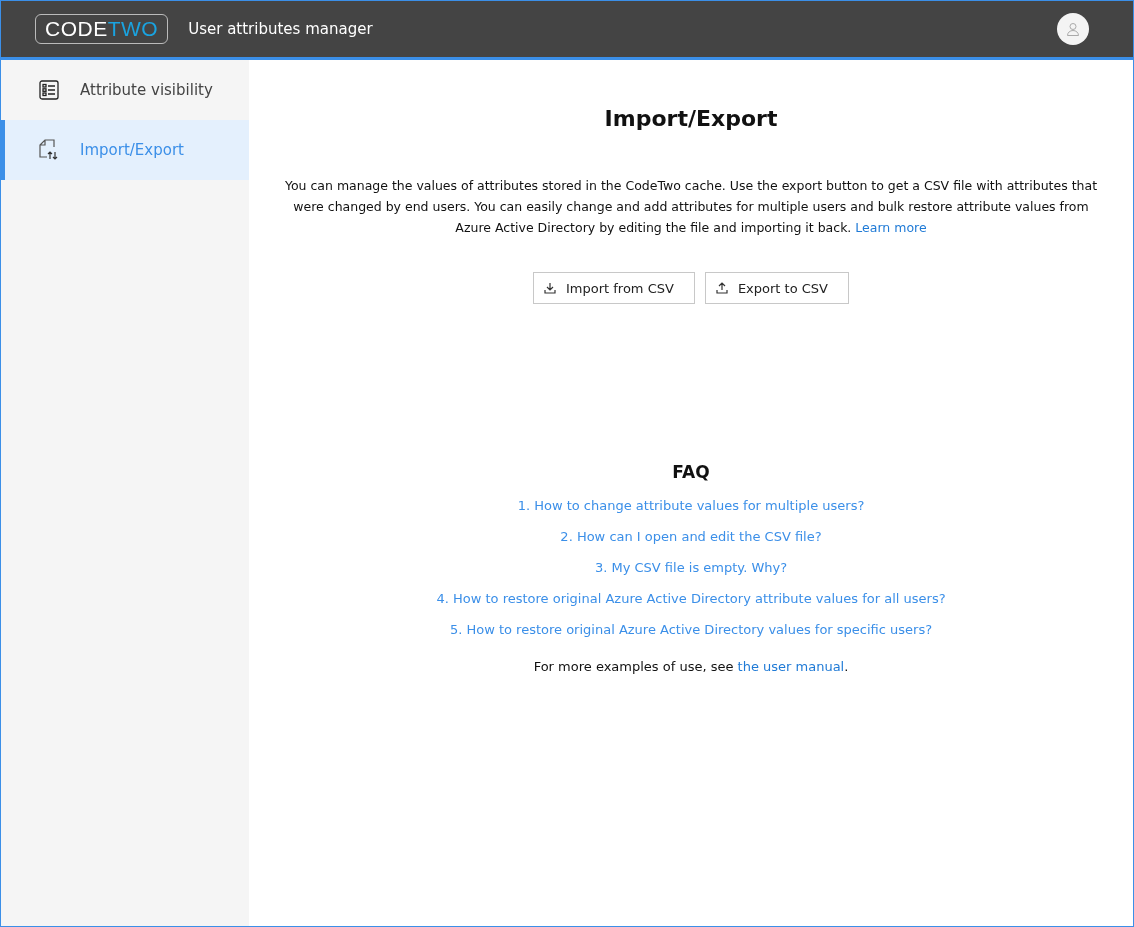  I want to click on list-icon, so click(49, 90).